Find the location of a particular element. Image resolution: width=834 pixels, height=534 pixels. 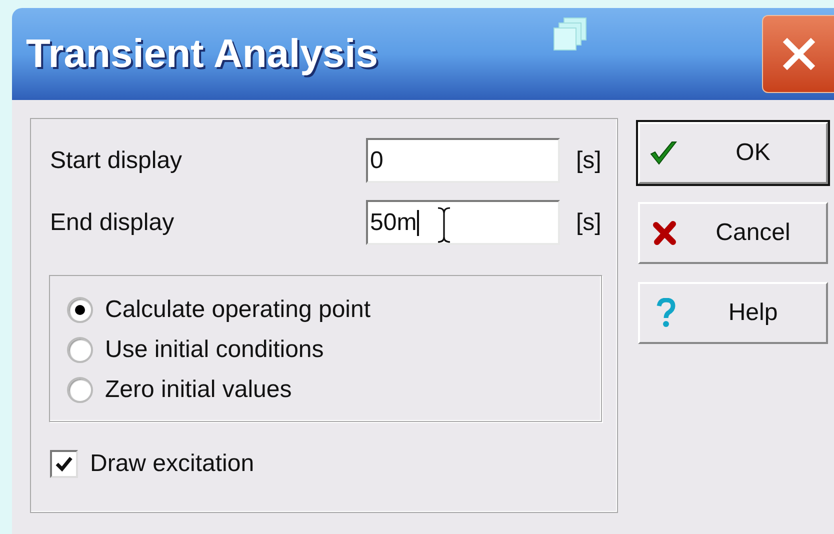

text-cursor is located at coordinates (417, 223).